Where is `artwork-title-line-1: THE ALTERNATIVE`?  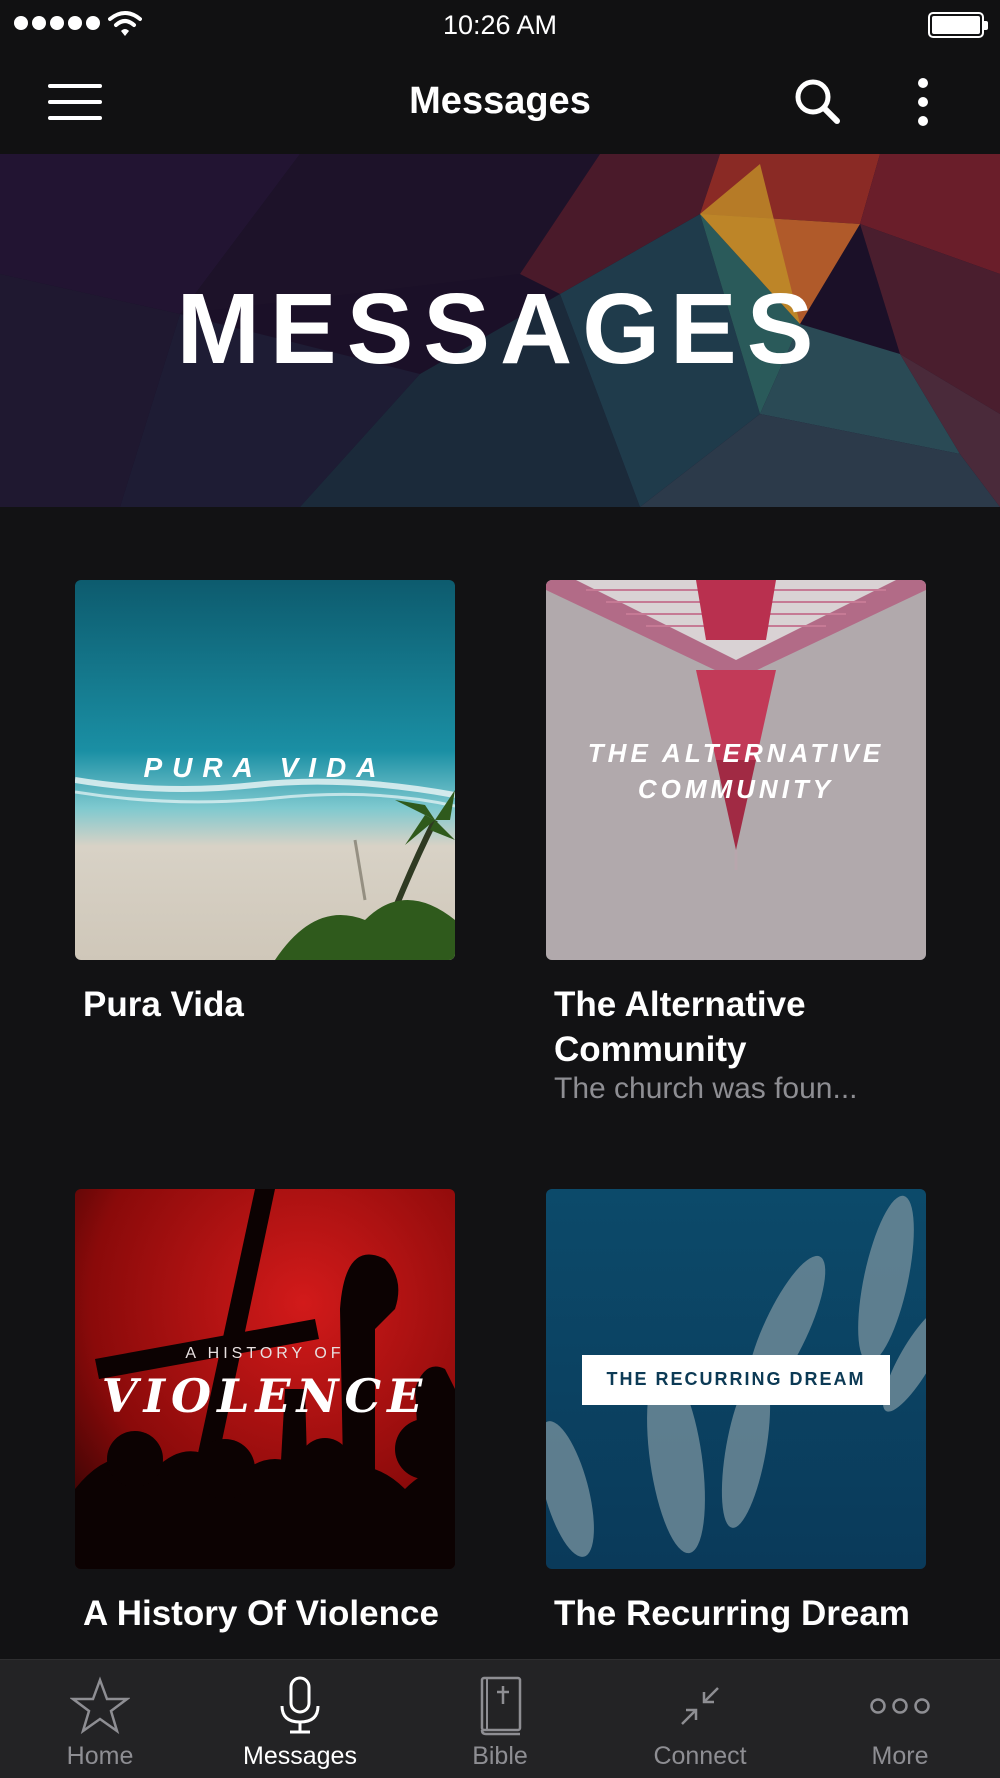 artwork-title-line-1: THE ALTERNATIVE is located at coordinates (736, 753).